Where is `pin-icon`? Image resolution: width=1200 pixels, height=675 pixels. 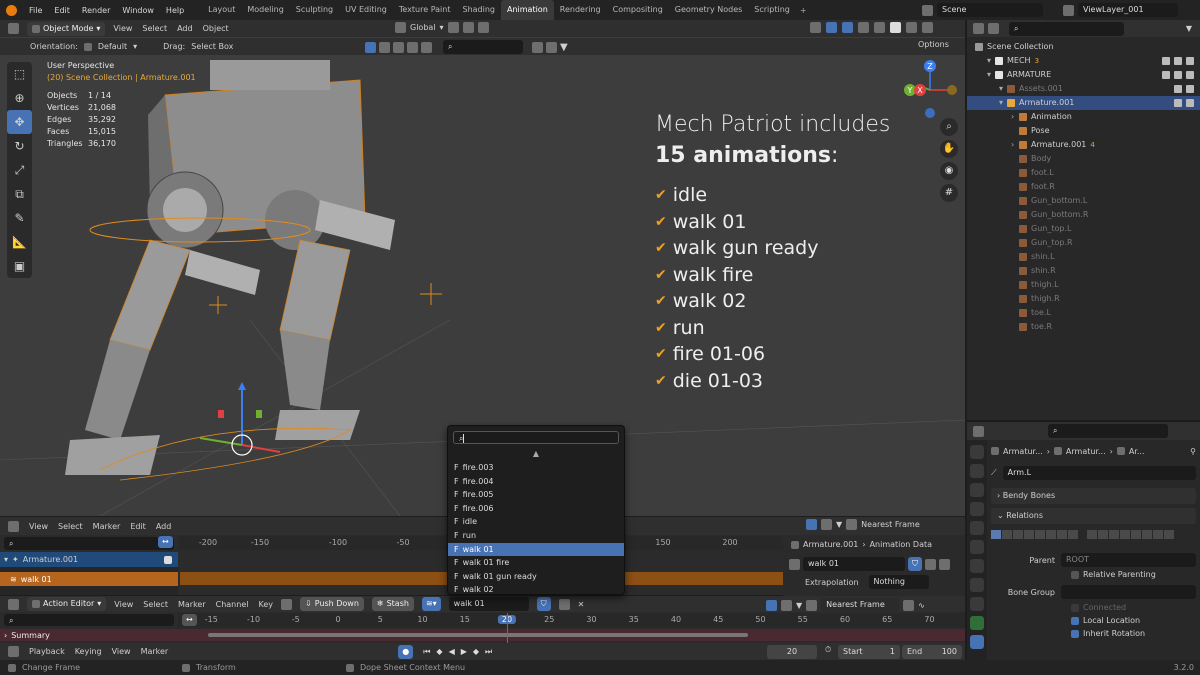 pin-icon is located at coordinates (286, 604).